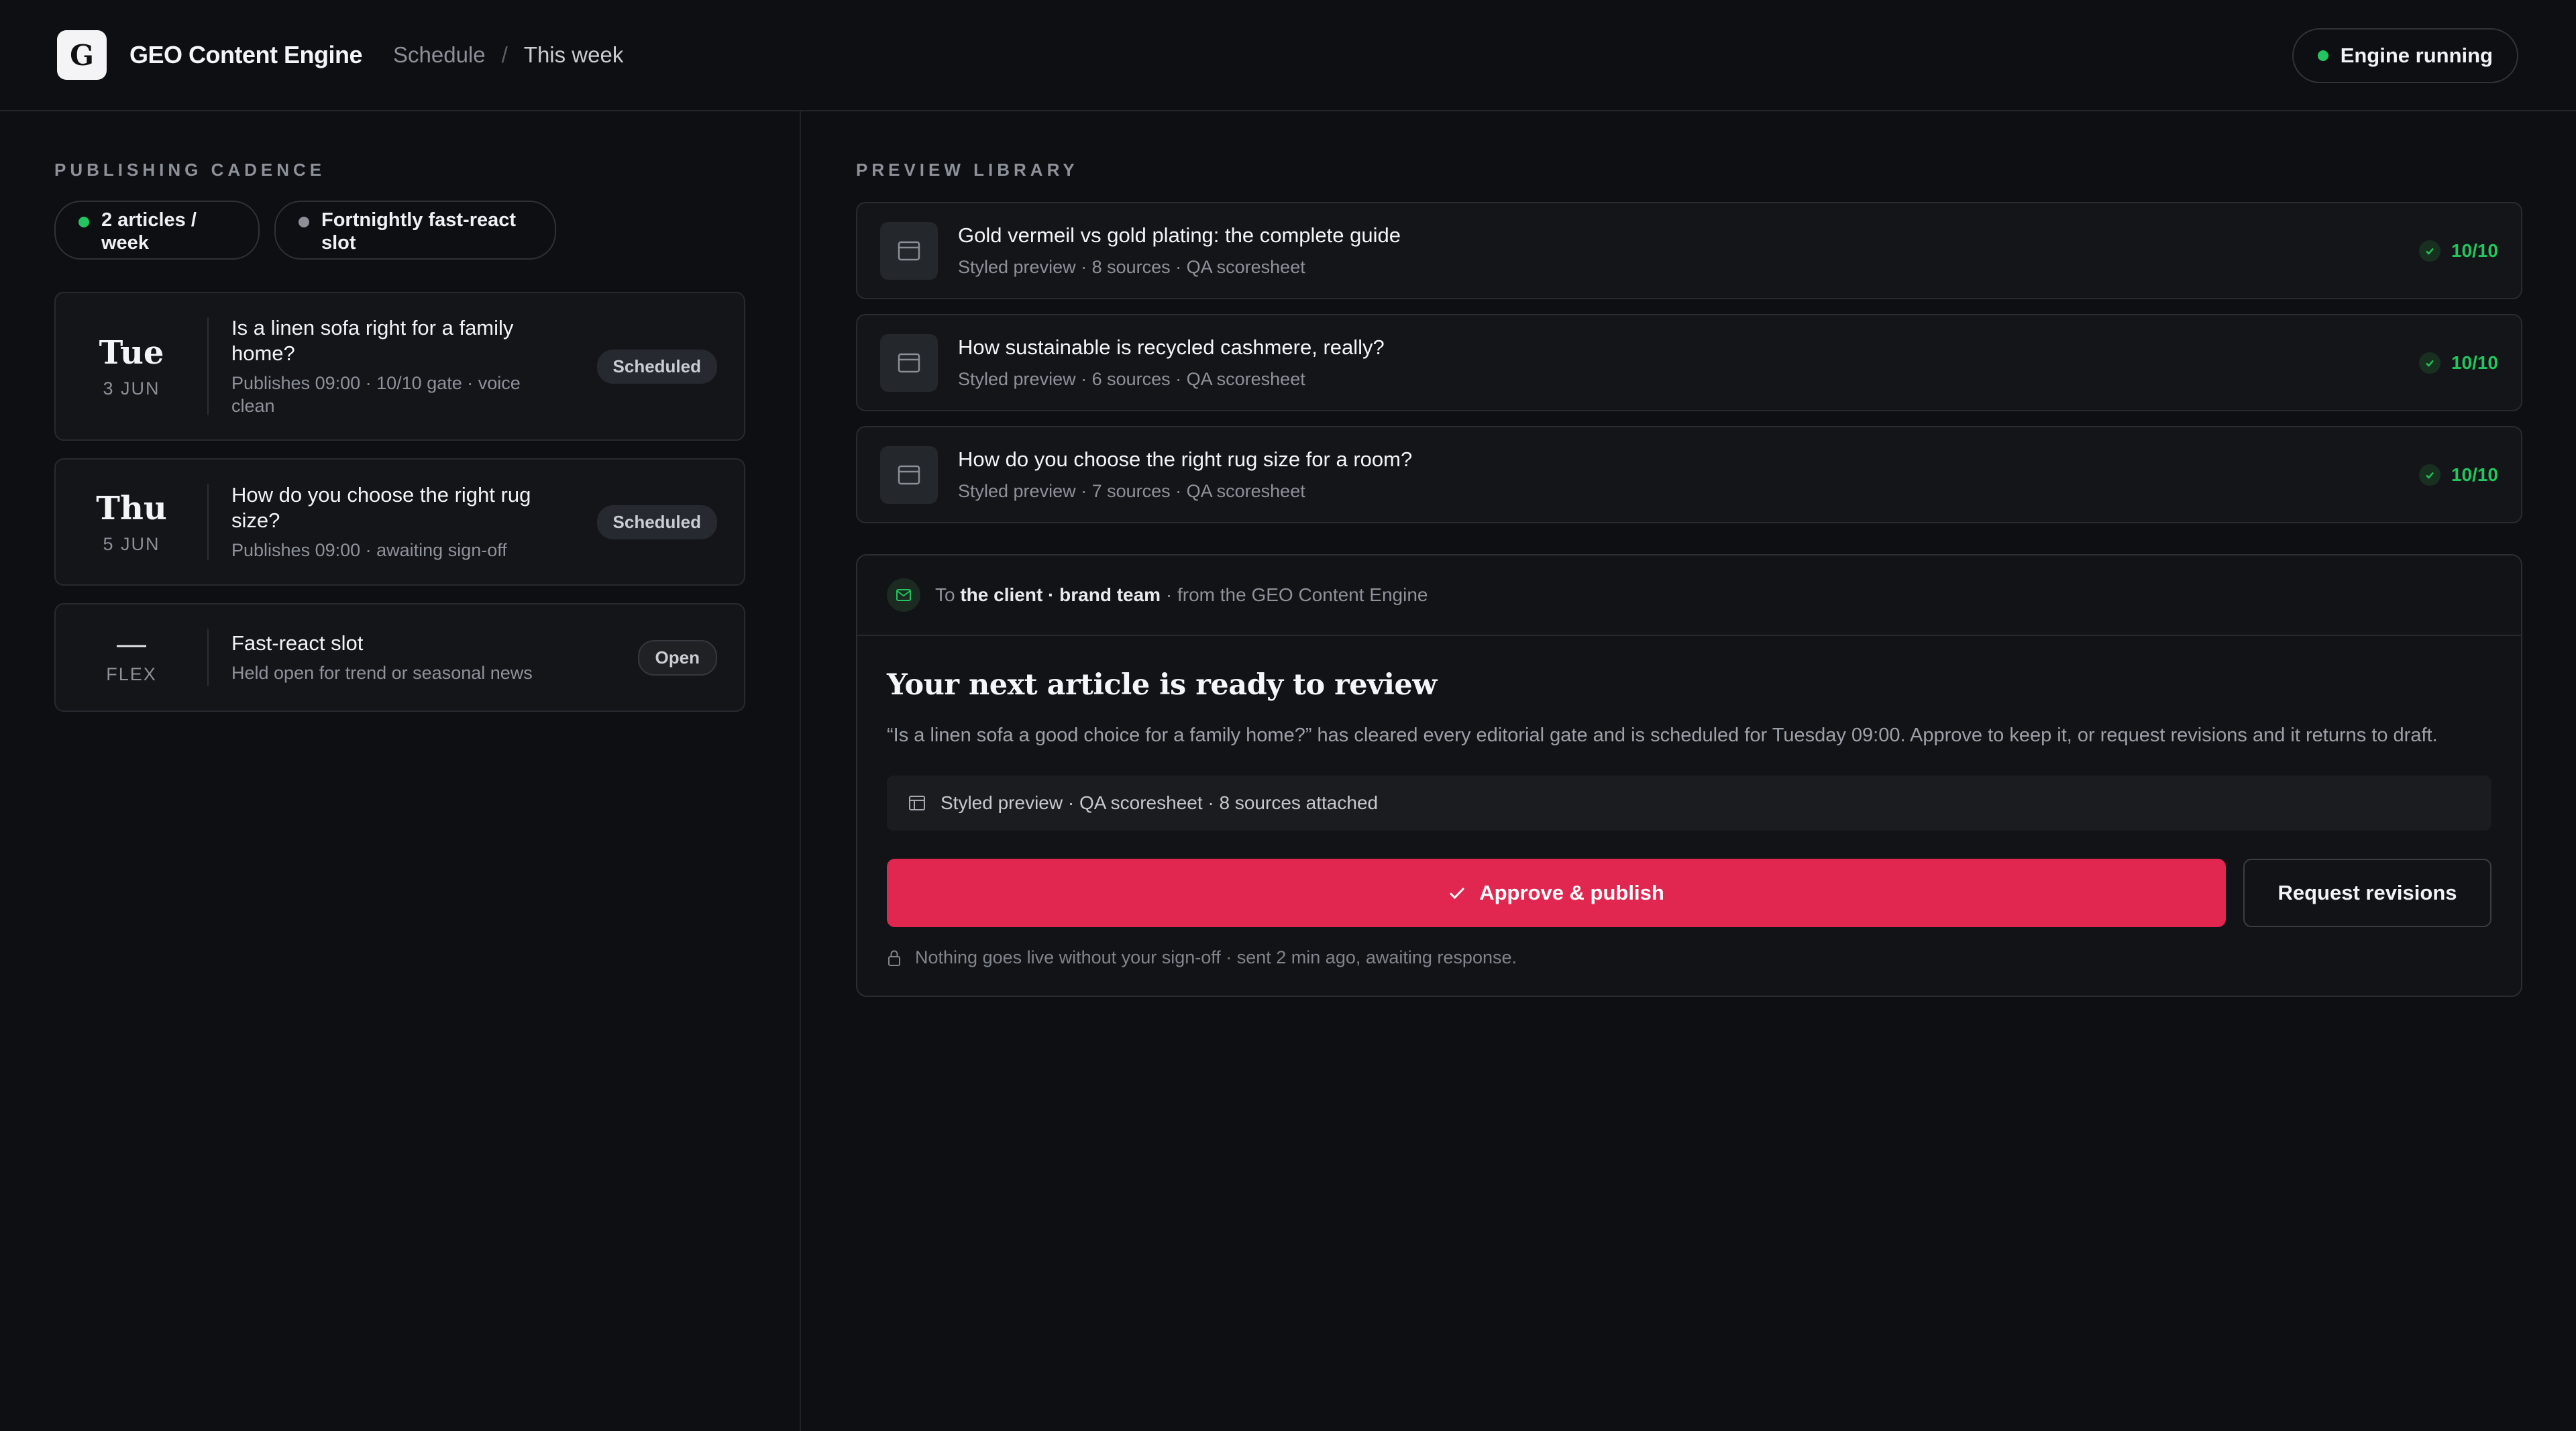 The height and width of the screenshot is (1431, 2576). I want to click on cadence-section-label: PUBLISHING CADENCE, so click(190, 170).